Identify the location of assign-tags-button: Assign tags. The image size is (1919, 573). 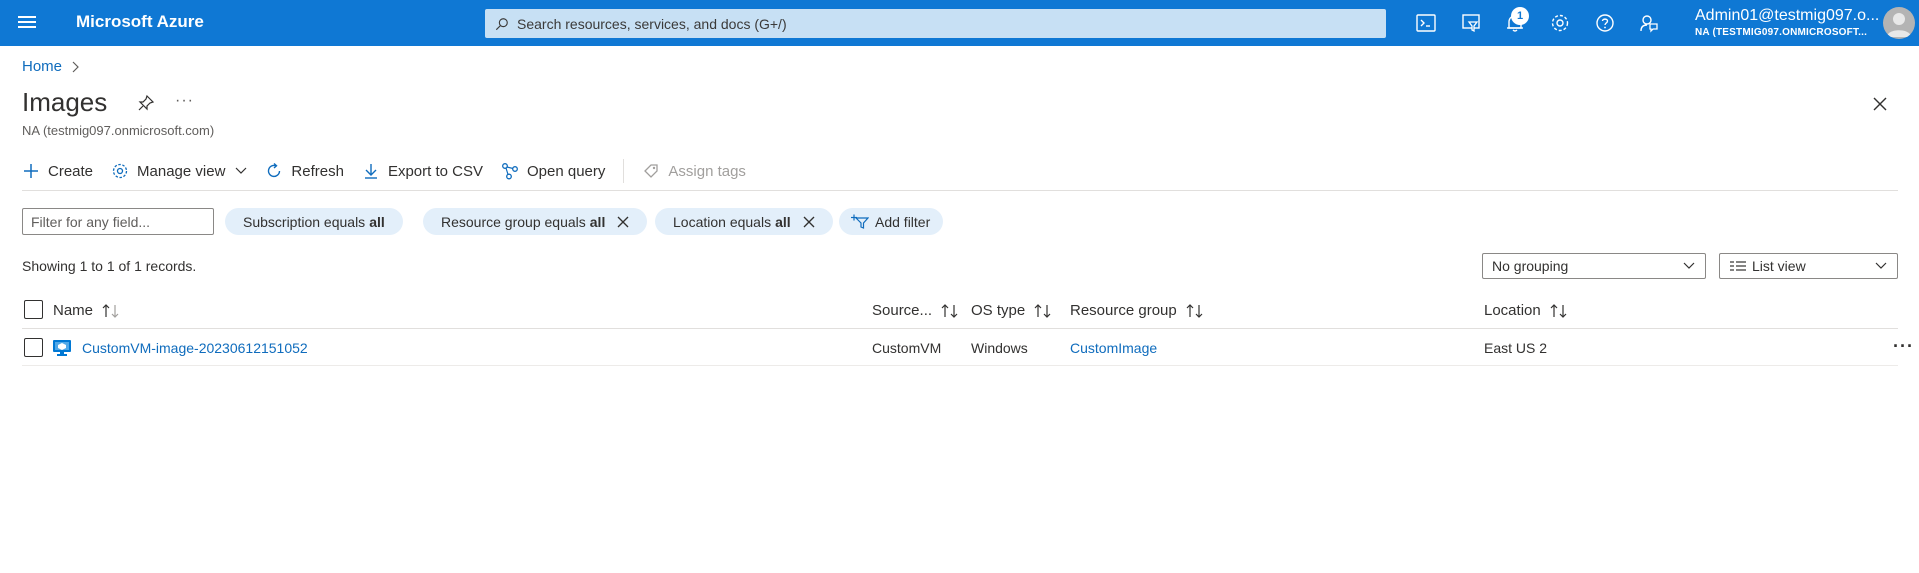
(694, 171).